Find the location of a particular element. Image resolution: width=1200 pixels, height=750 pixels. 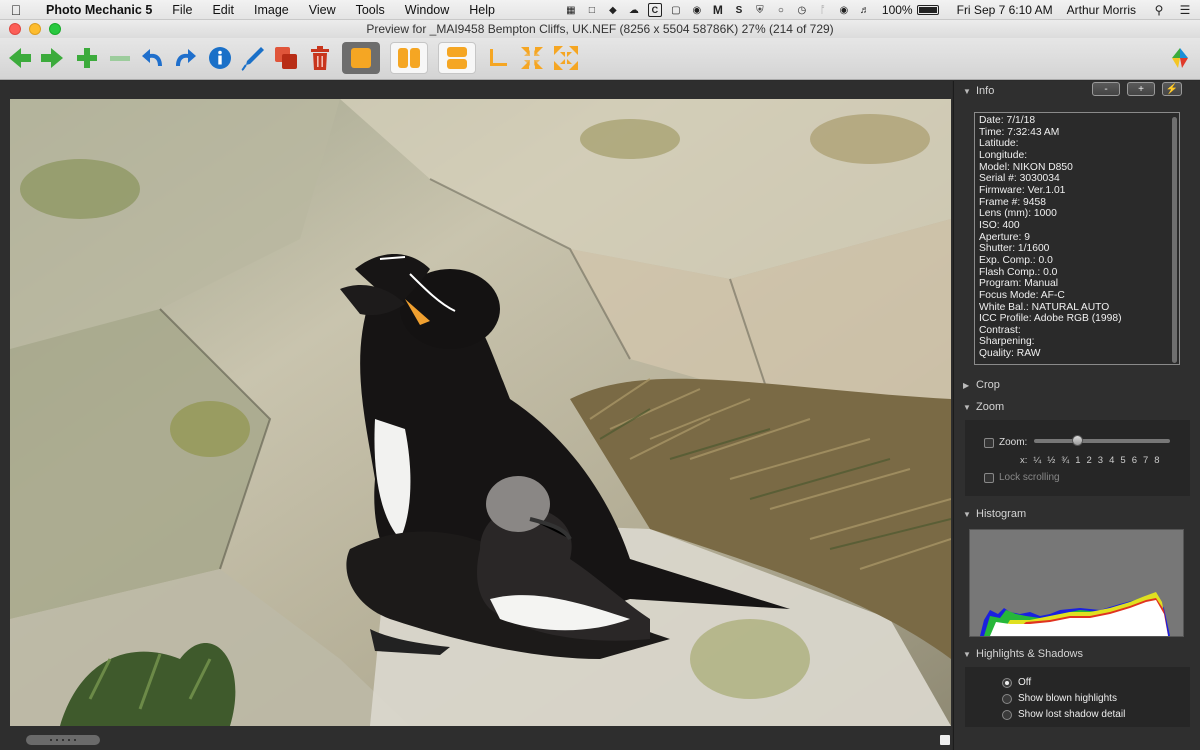

info-line: Firmware: Ver.1.01 is located at coordinates (1022, 190).